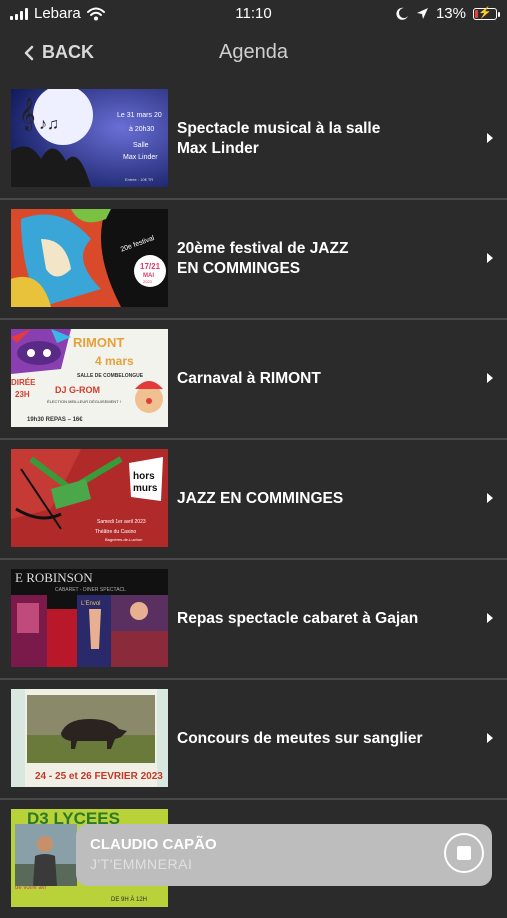 The height and width of the screenshot is (918, 507). What do you see at coordinates (300, 738) in the screenshot?
I see `event-title: Concours de meutes sur sanglier` at bounding box center [300, 738].